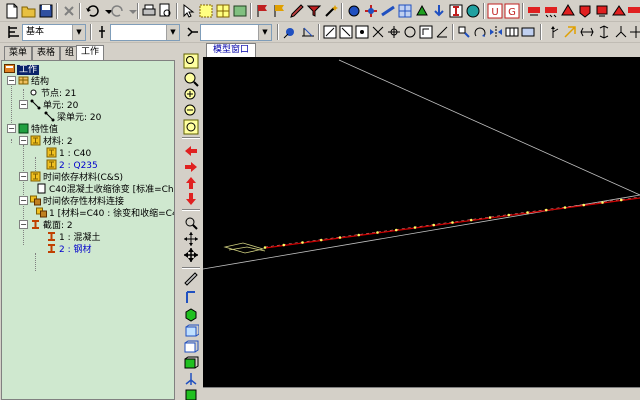 The height and width of the screenshot is (400, 640). Describe the element at coordinates (512, 32) in the screenshot. I see `divide-icon` at that location.